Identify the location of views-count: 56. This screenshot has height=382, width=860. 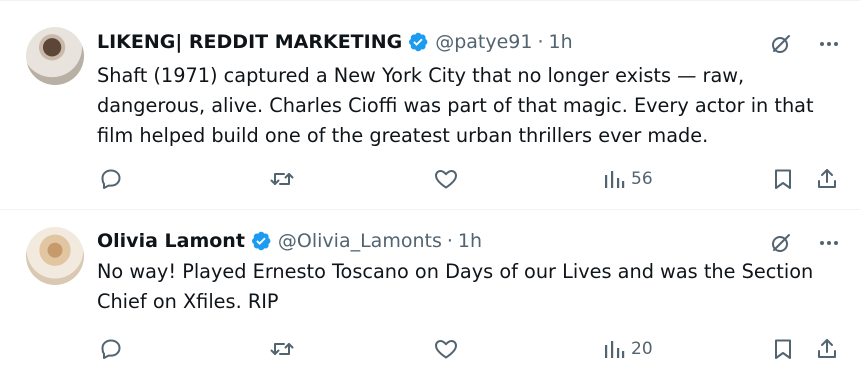
(642, 179).